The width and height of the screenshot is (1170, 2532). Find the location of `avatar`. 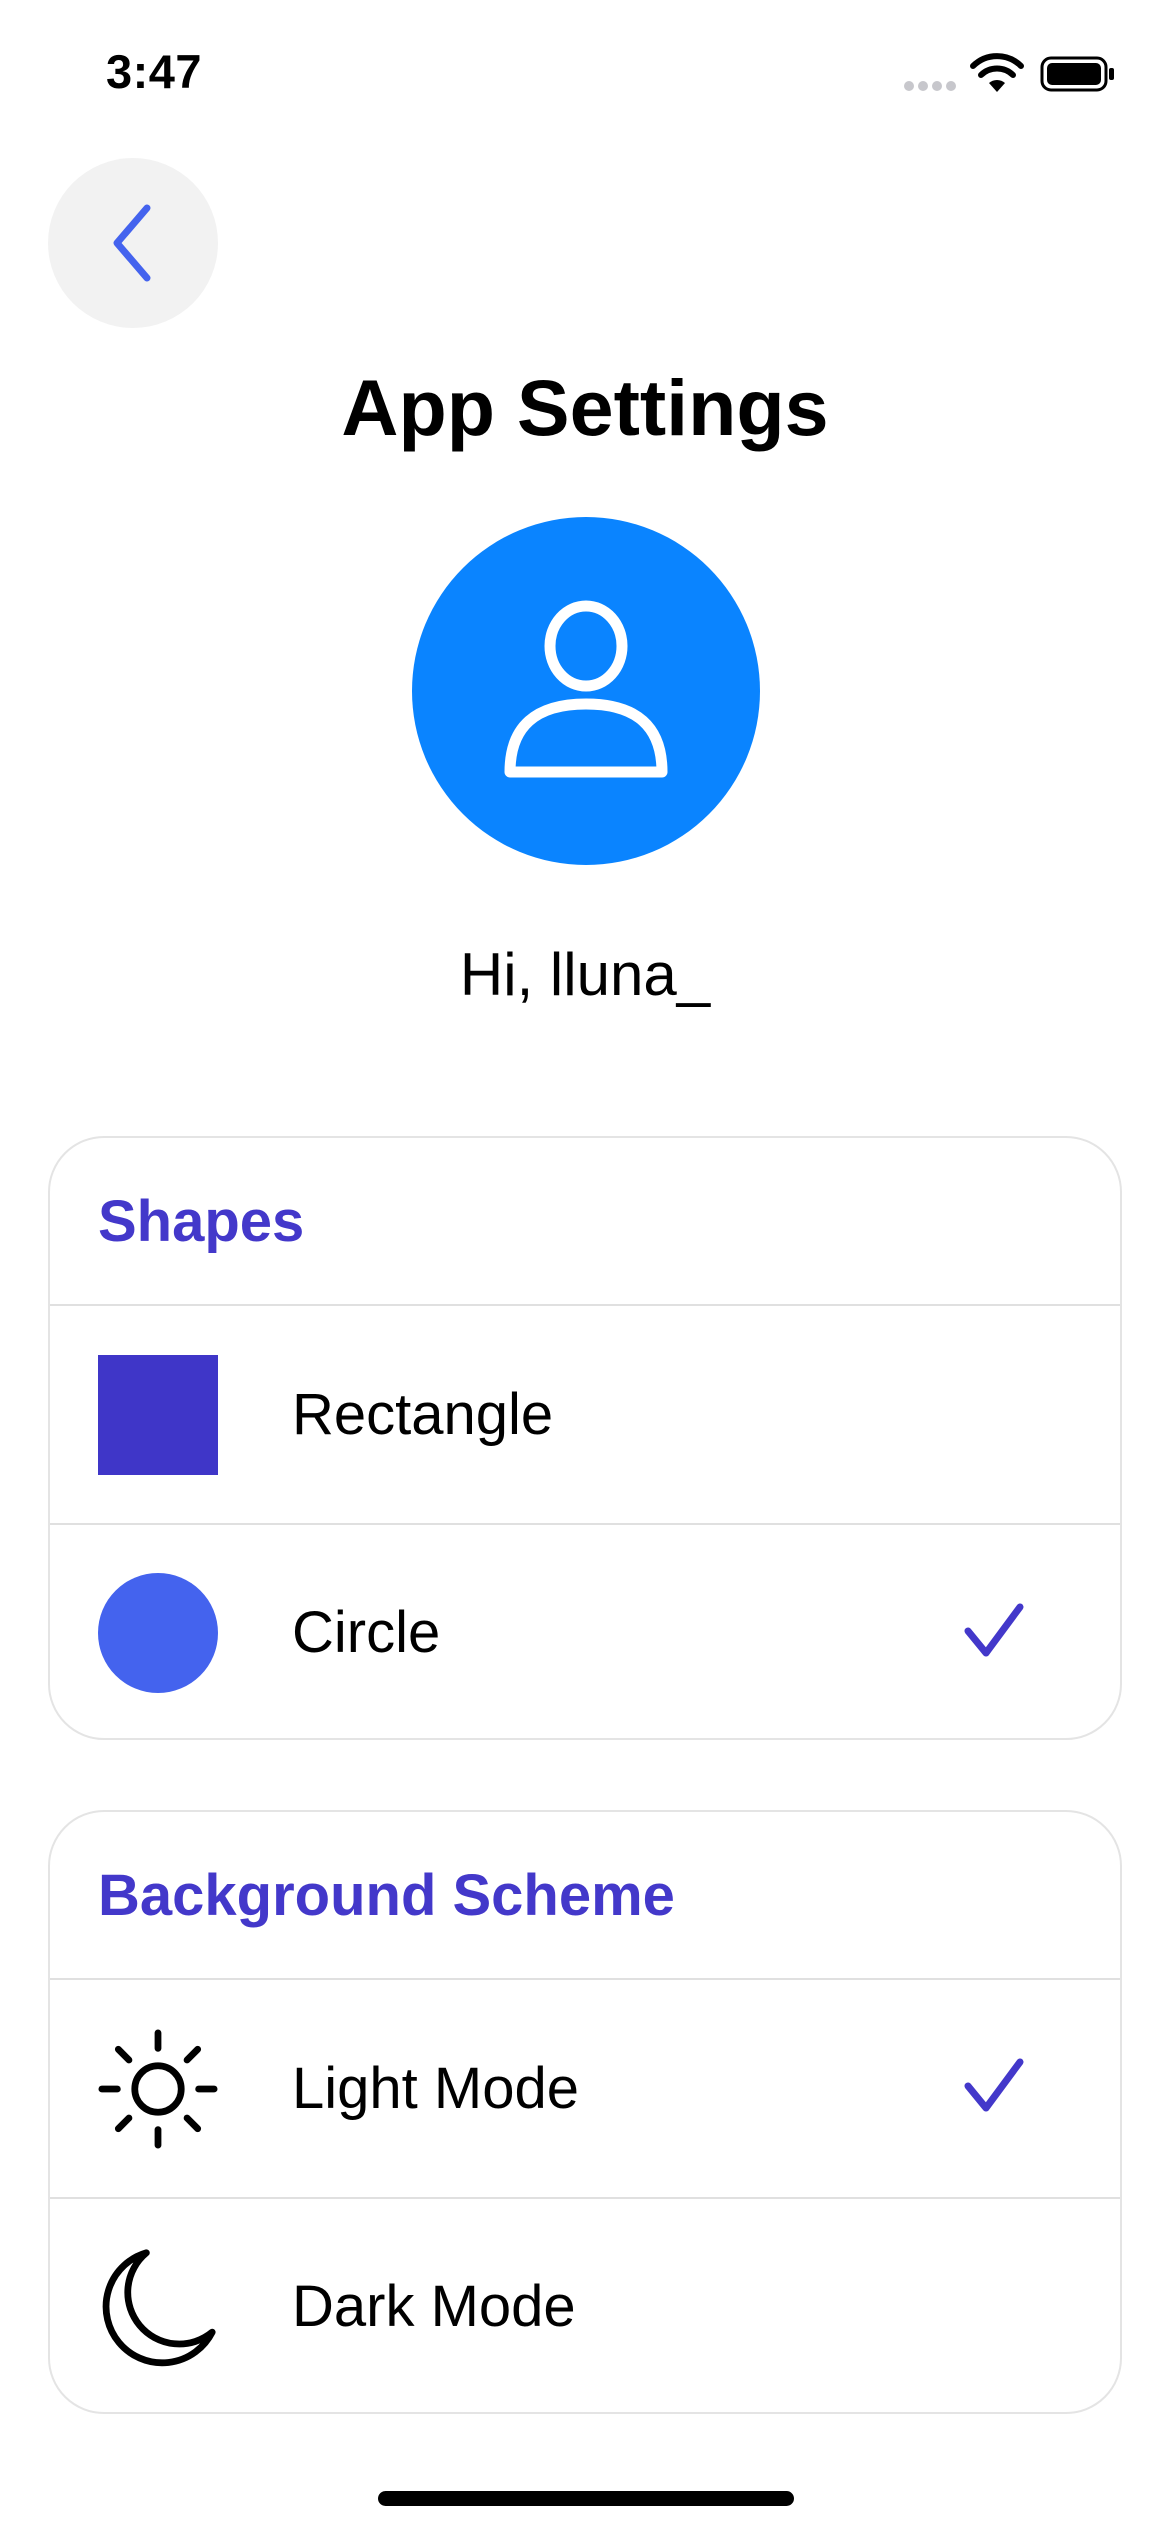

avatar is located at coordinates (586, 691).